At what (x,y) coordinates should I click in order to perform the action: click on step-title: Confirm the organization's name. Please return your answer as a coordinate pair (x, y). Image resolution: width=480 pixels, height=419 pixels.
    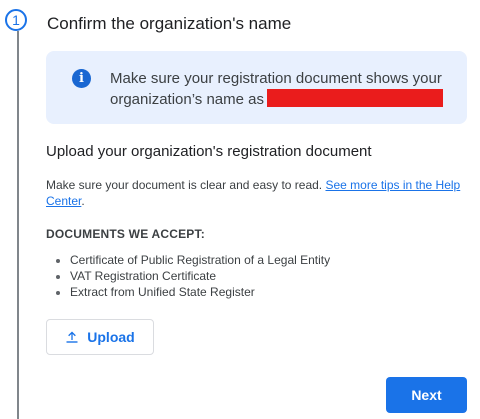
    Looking at the image, I should click on (169, 23).